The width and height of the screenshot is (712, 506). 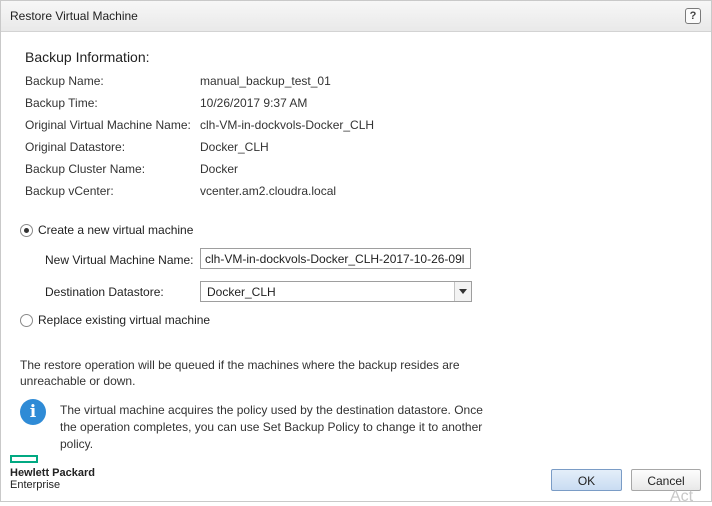 What do you see at coordinates (85, 169) in the screenshot?
I see `backup-cluster-name-label: Backup Cluster Name:` at bounding box center [85, 169].